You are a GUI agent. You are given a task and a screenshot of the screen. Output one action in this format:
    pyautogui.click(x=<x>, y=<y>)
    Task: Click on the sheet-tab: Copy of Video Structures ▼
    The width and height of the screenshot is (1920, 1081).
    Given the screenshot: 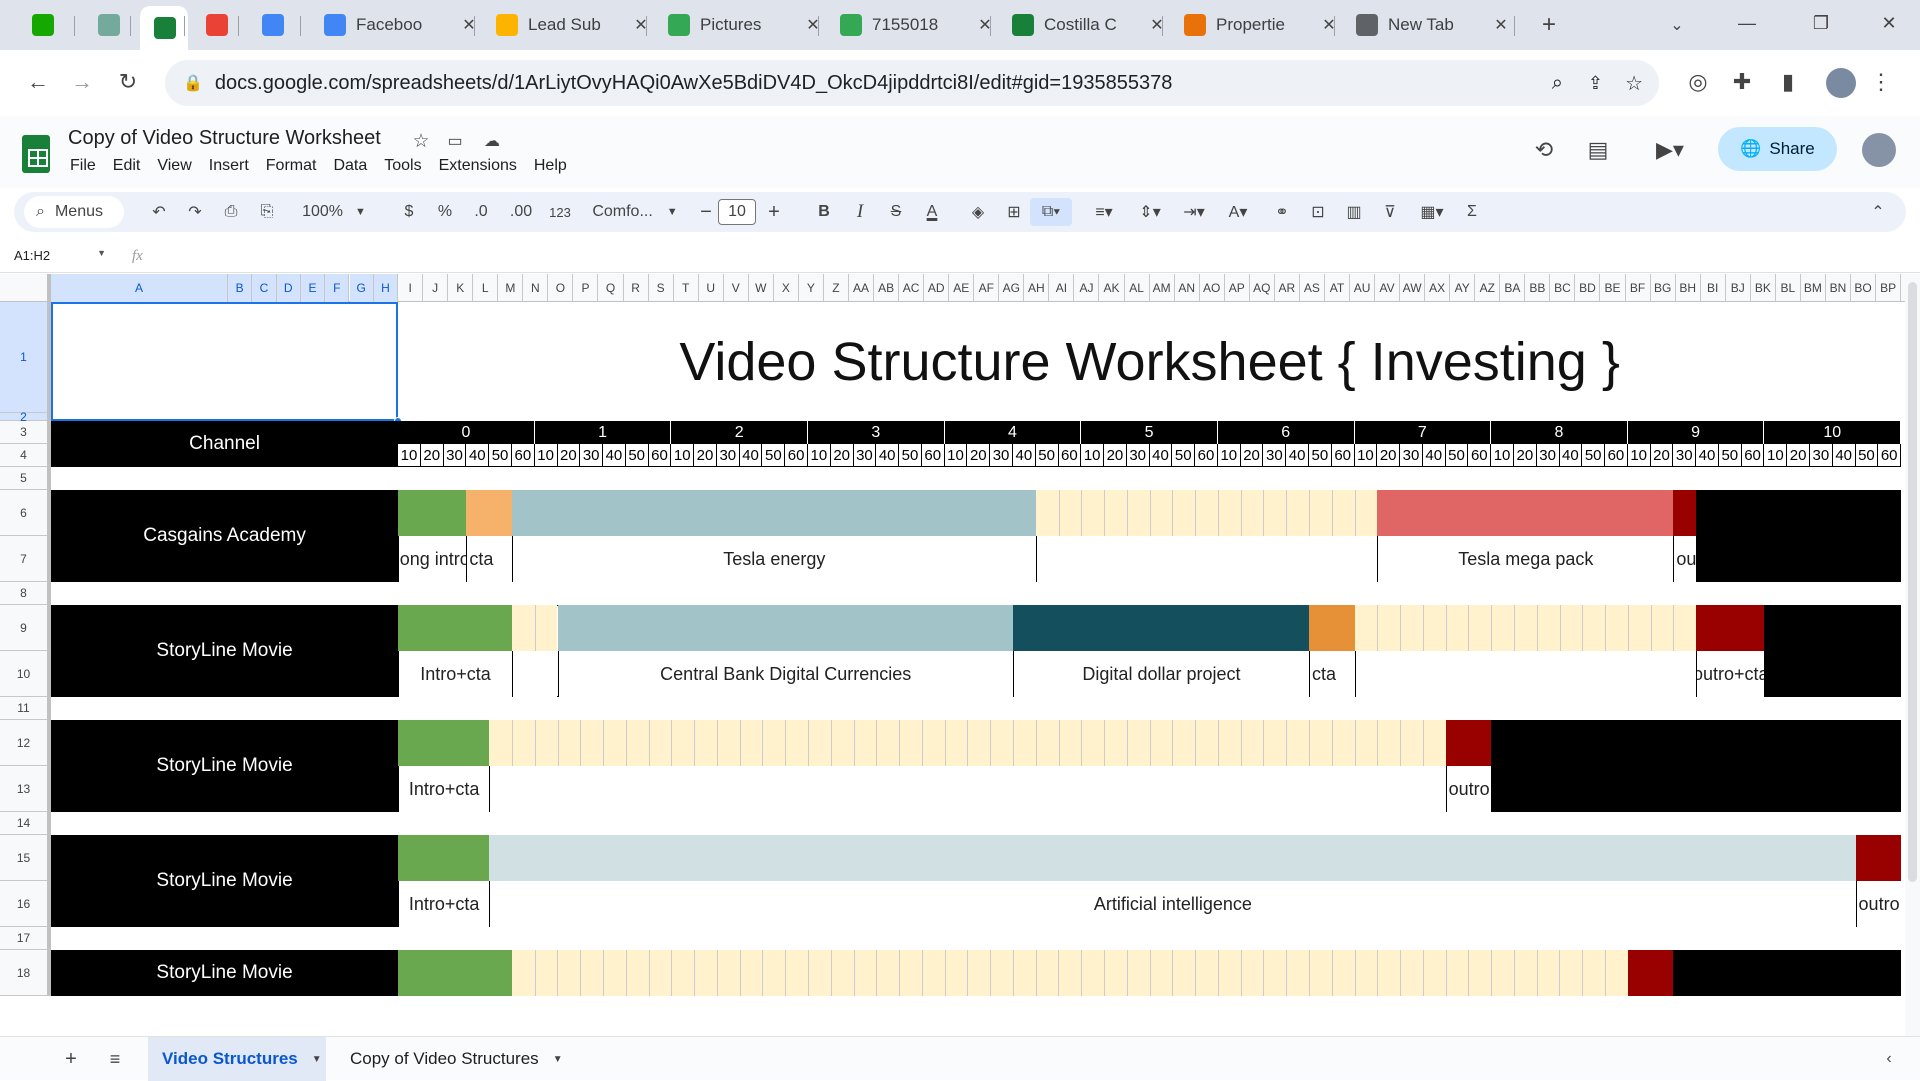 What is the action you would take?
    pyautogui.click(x=452, y=1059)
    